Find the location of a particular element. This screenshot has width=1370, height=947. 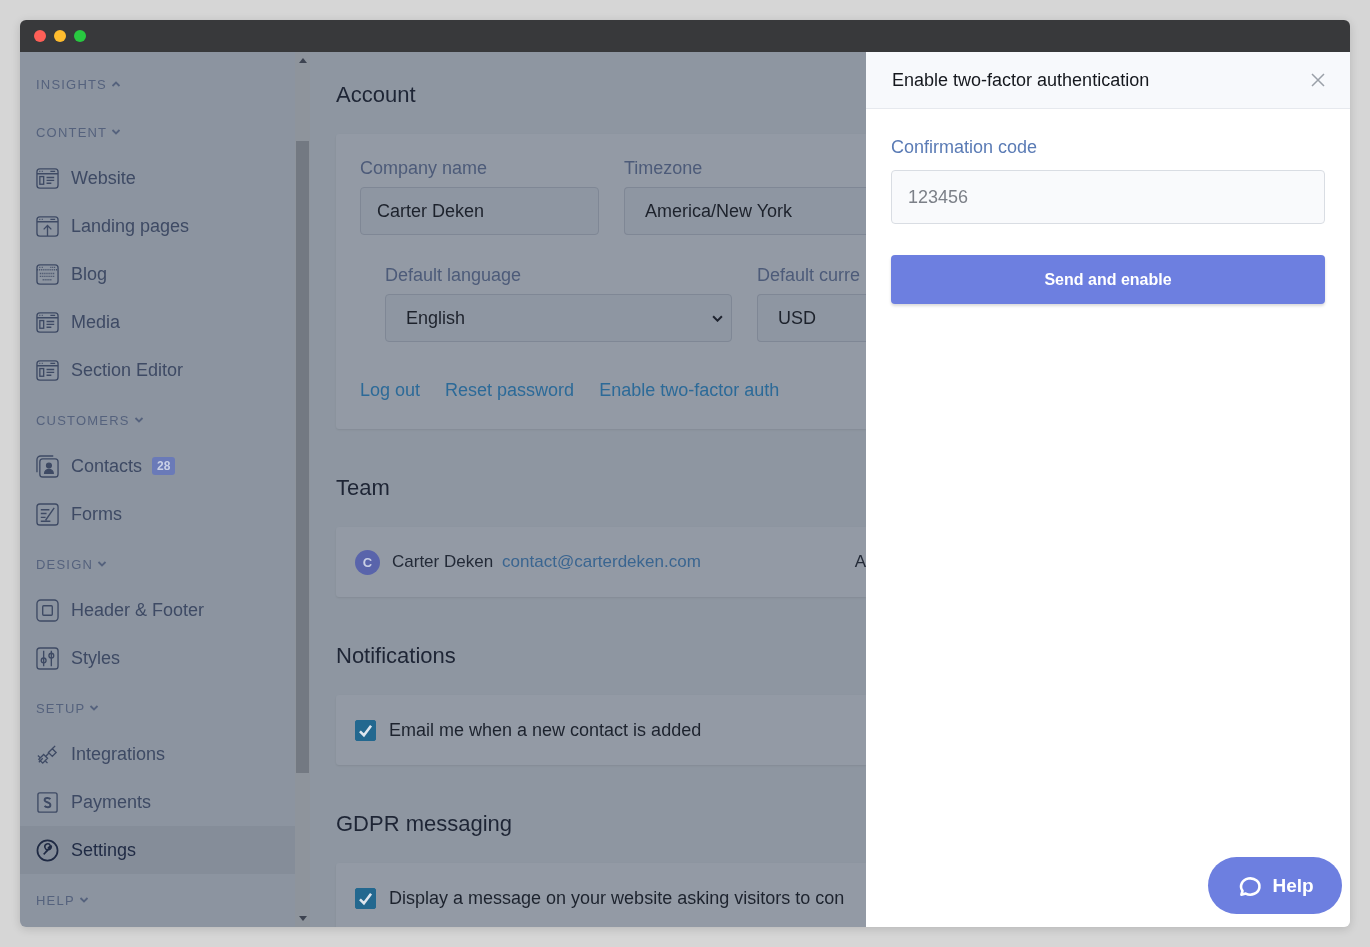

settings-icon is located at coordinates (47, 850).